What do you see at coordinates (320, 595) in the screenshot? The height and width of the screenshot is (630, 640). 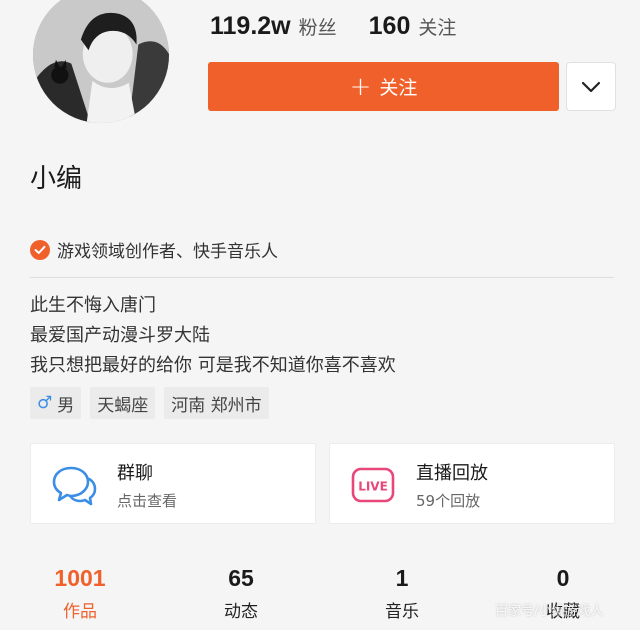 I see `profile-tabs: 1001 作品 65 动态 1 音乐 0 收藏` at bounding box center [320, 595].